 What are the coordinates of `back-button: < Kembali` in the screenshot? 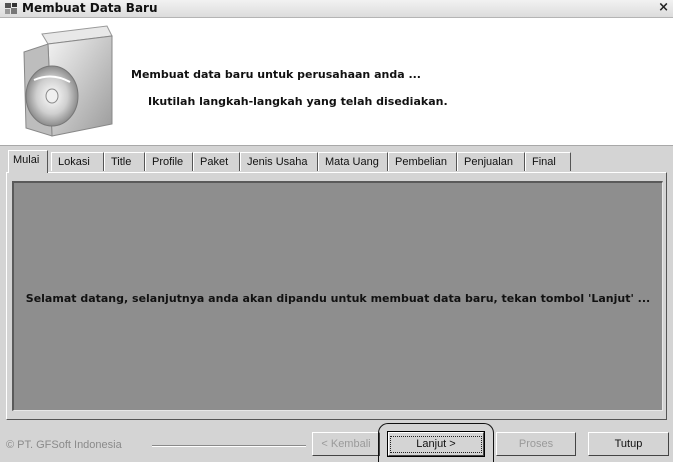 It's located at (346, 444).